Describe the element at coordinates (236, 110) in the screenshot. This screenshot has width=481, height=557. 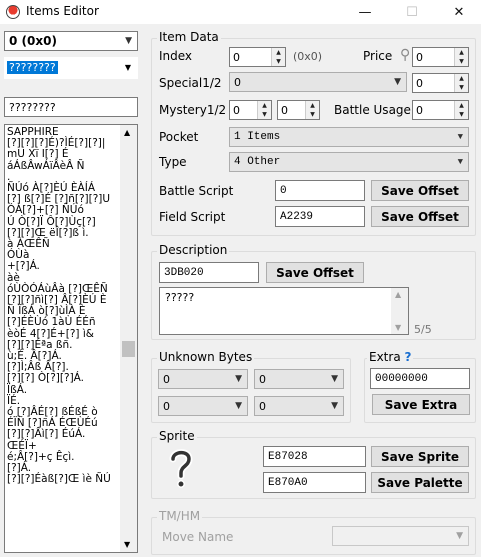
I see `mystery1-value: 0` at that location.